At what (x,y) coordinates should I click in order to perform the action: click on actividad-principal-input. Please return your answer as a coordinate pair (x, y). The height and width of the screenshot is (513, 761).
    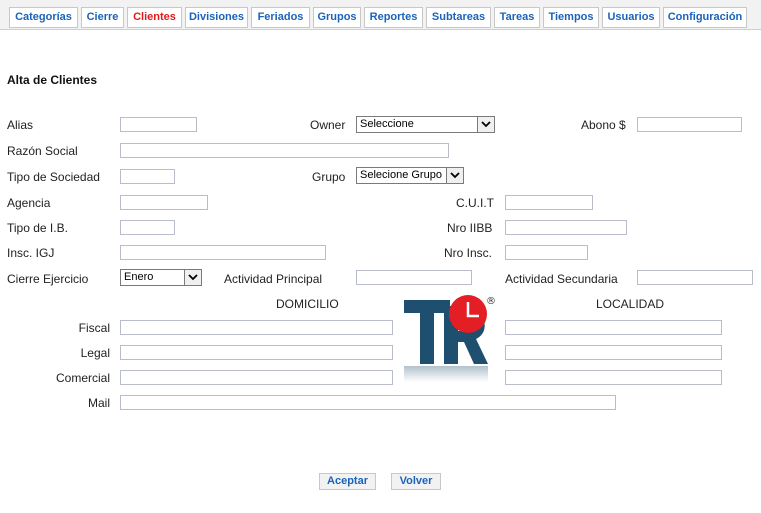
    Looking at the image, I should click on (414, 277).